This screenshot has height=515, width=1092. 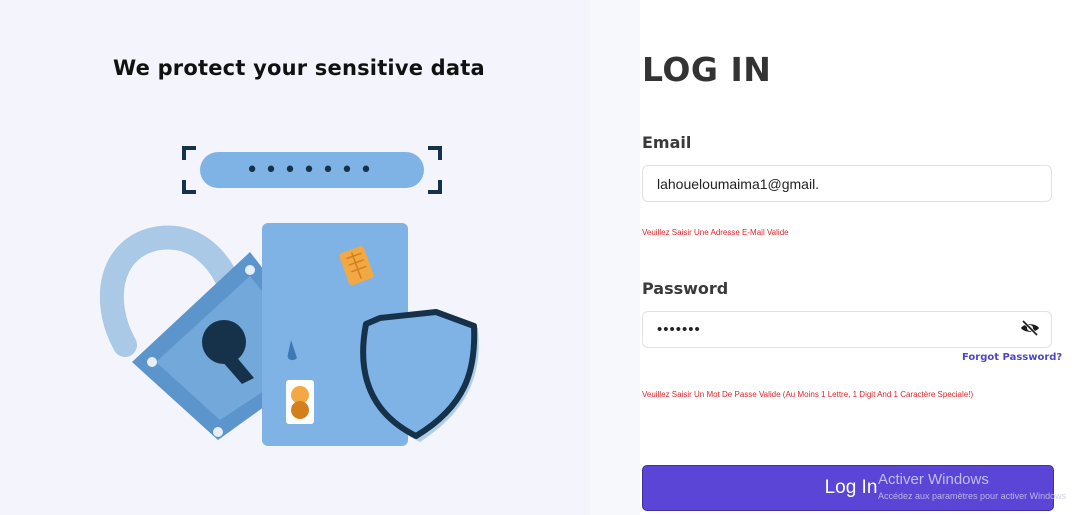 I want to click on password-label: Password, so click(x=685, y=288).